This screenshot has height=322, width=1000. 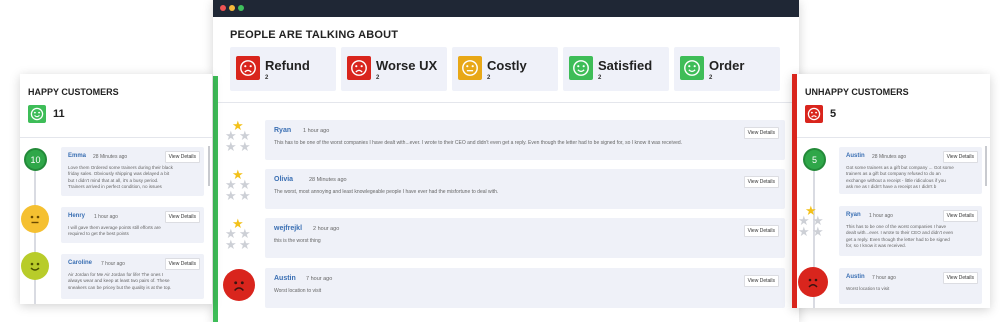 I want to click on maximize-window-dot, so click(x=241, y=8).